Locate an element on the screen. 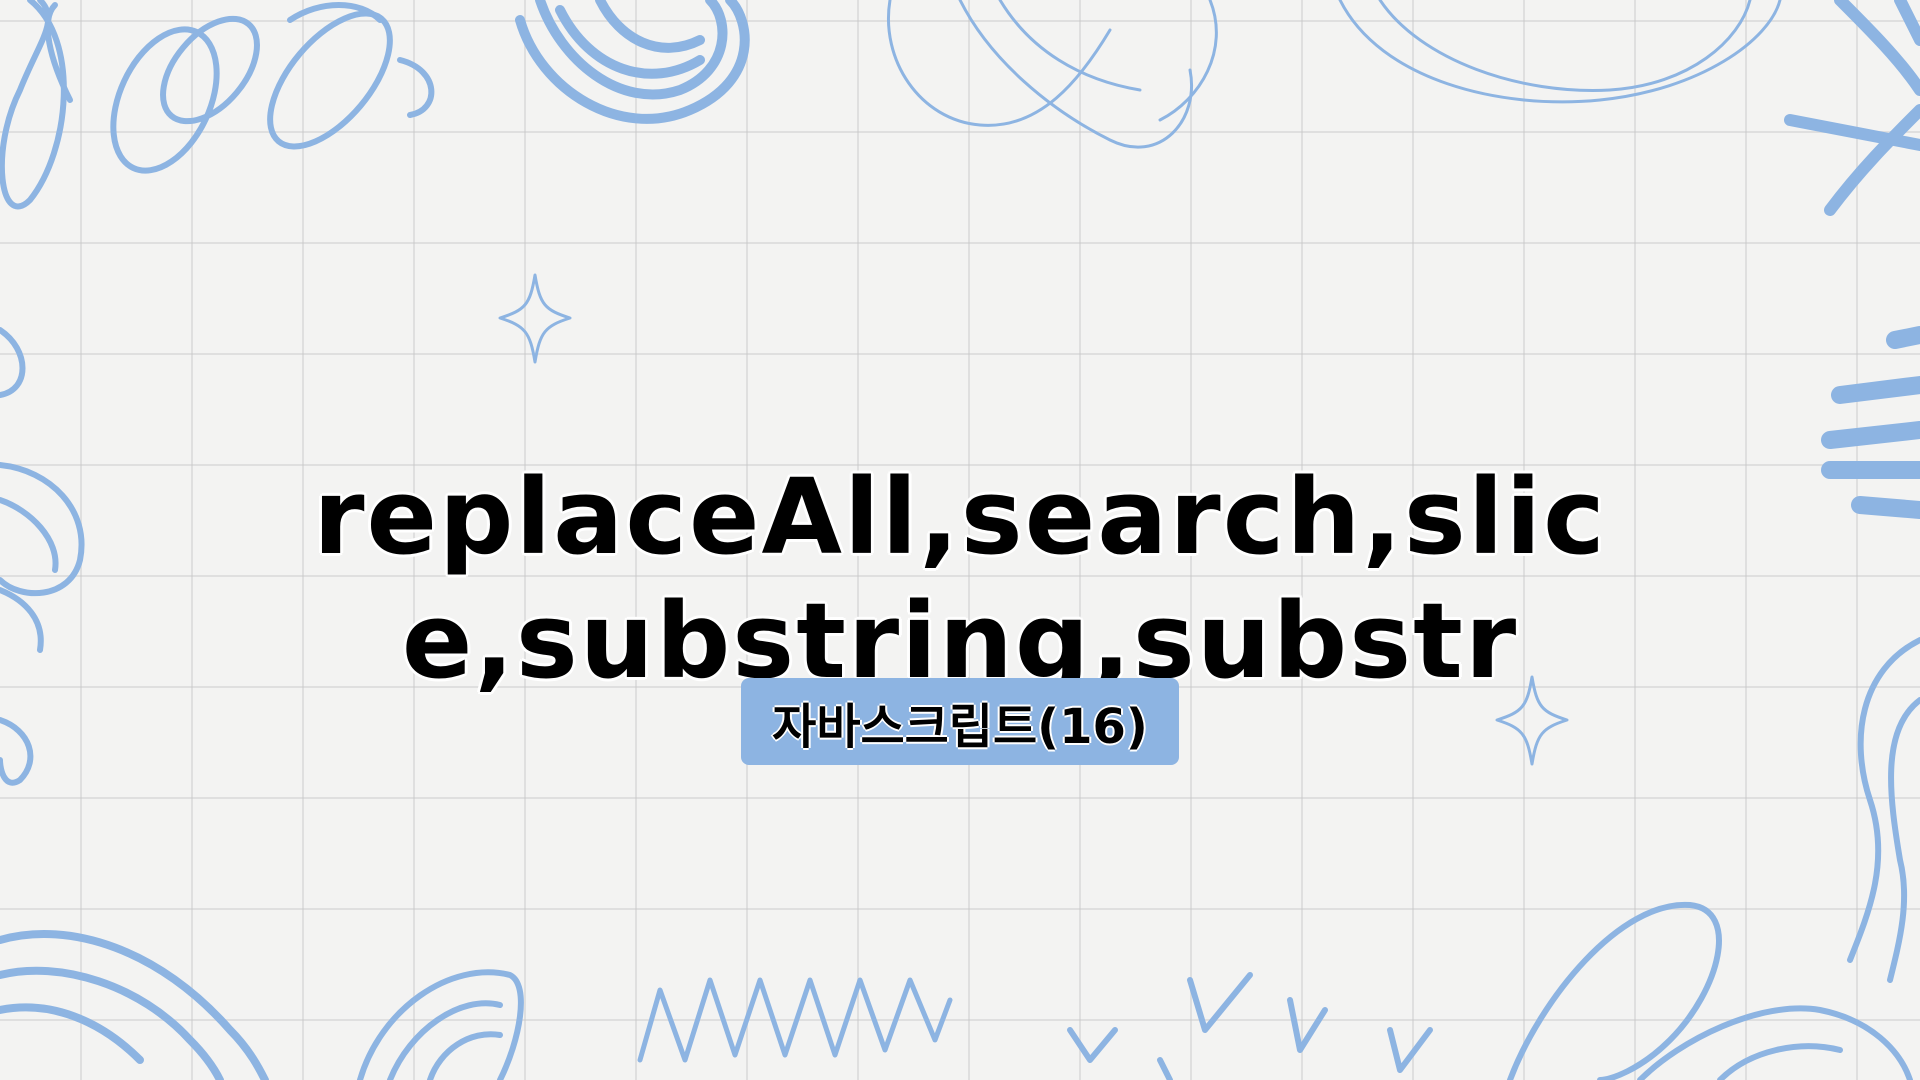 The width and height of the screenshot is (1920, 1080). scribble-loops-bottom-right is located at coordinates (1710, 990).